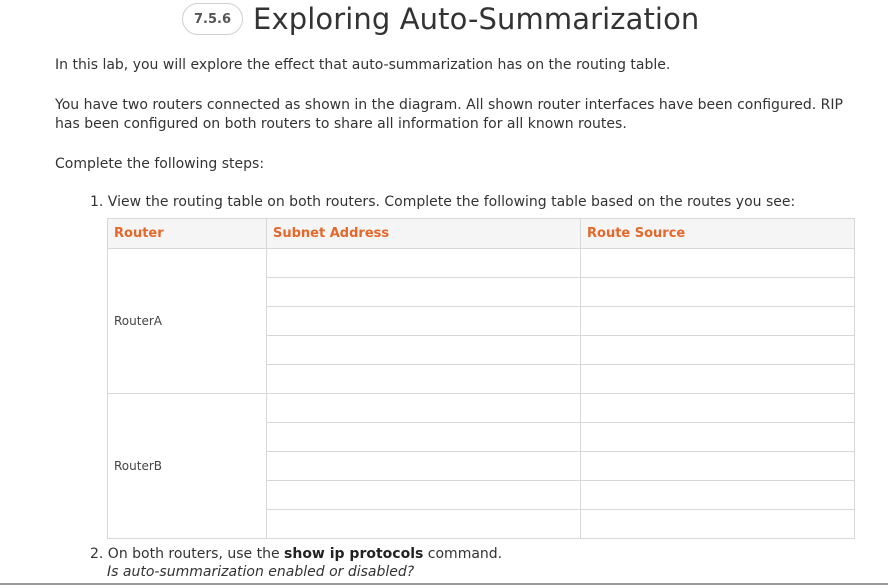 Image resolution: width=888 pixels, height=588 pixels. What do you see at coordinates (463, 554) in the screenshot?
I see `step-2-suffix: command.` at bounding box center [463, 554].